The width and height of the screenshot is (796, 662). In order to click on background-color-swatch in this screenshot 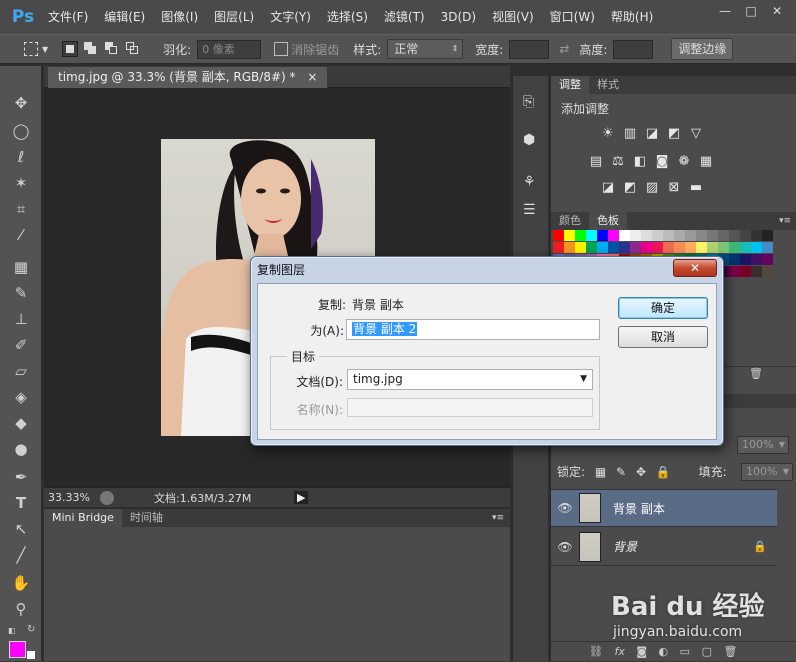, I will do `click(31, 655)`.